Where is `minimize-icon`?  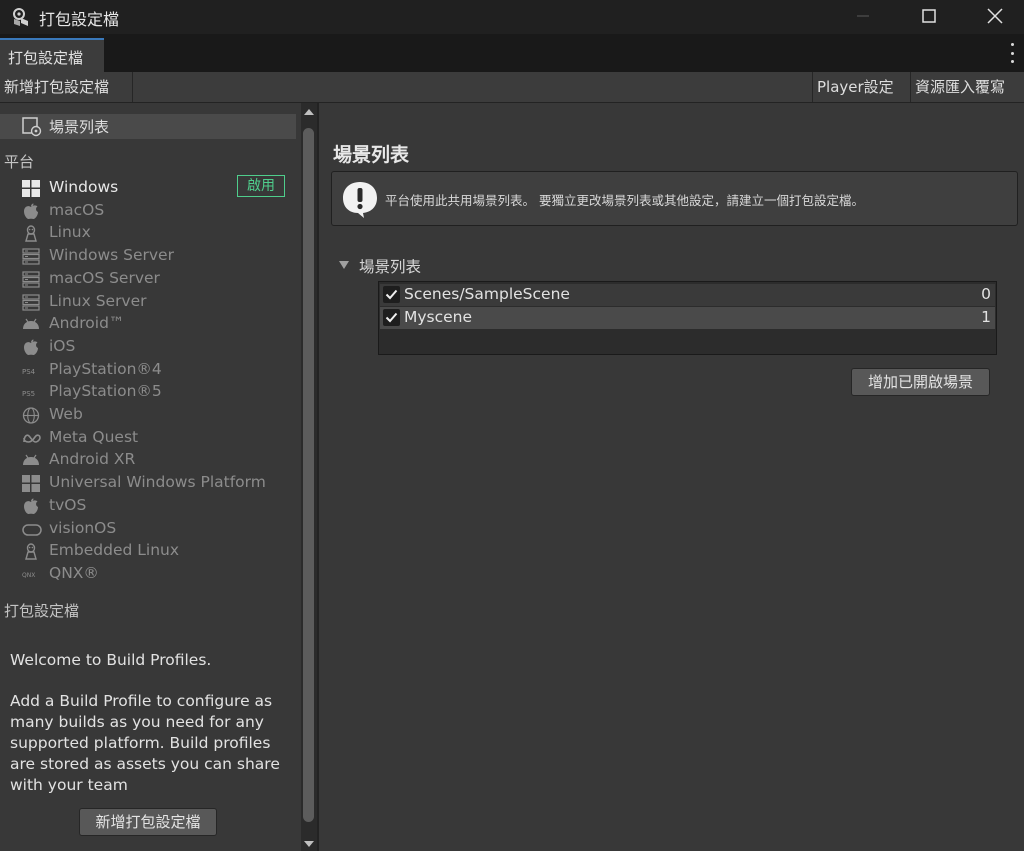 minimize-icon is located at coordinates (863, 16).